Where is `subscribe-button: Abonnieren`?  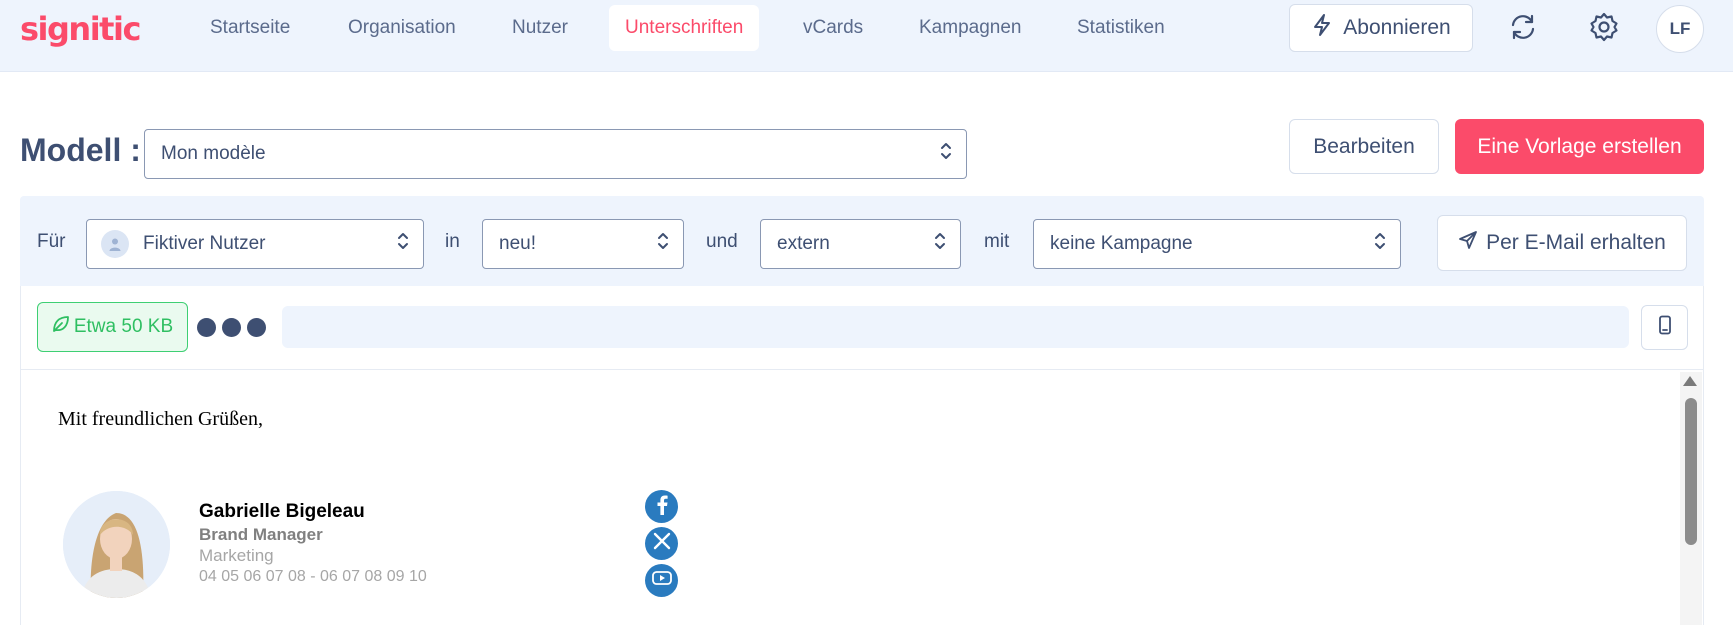
subscribe-button: Abonnieren is located at coordinates (1381, 28).